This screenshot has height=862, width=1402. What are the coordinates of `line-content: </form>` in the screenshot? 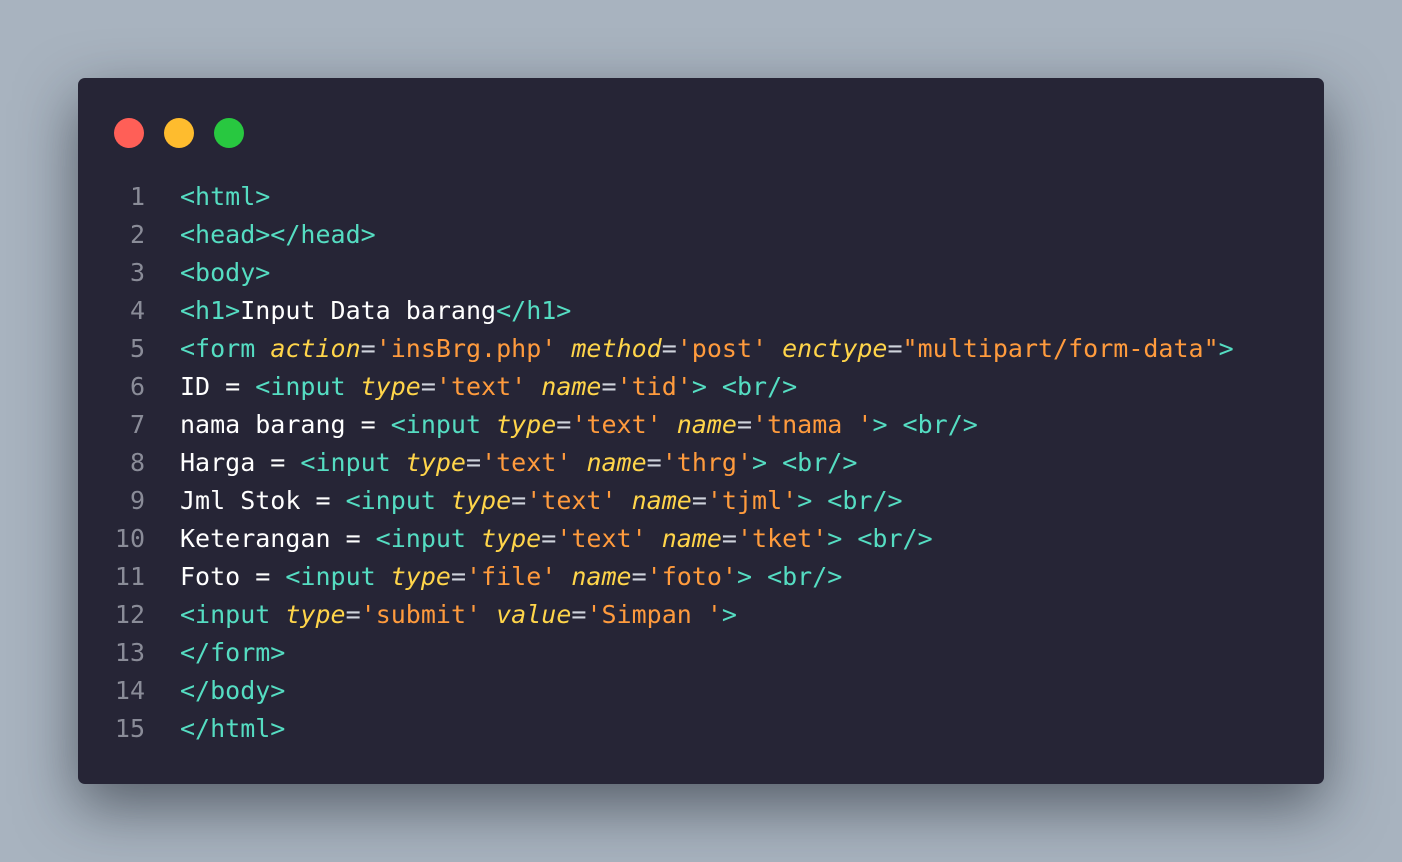 It's located at (232, 653).